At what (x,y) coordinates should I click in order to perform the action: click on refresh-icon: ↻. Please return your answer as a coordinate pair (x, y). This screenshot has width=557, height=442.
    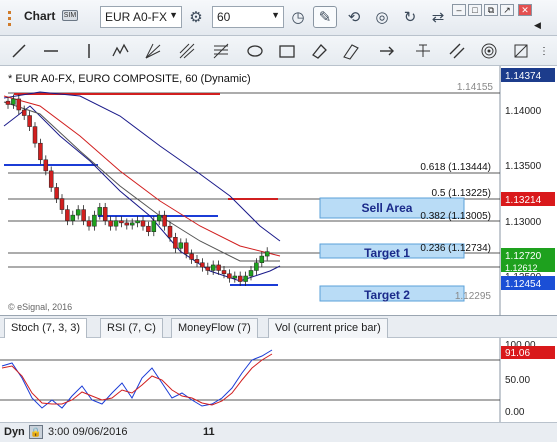
    Looking at the image, I should click on (410, 17).